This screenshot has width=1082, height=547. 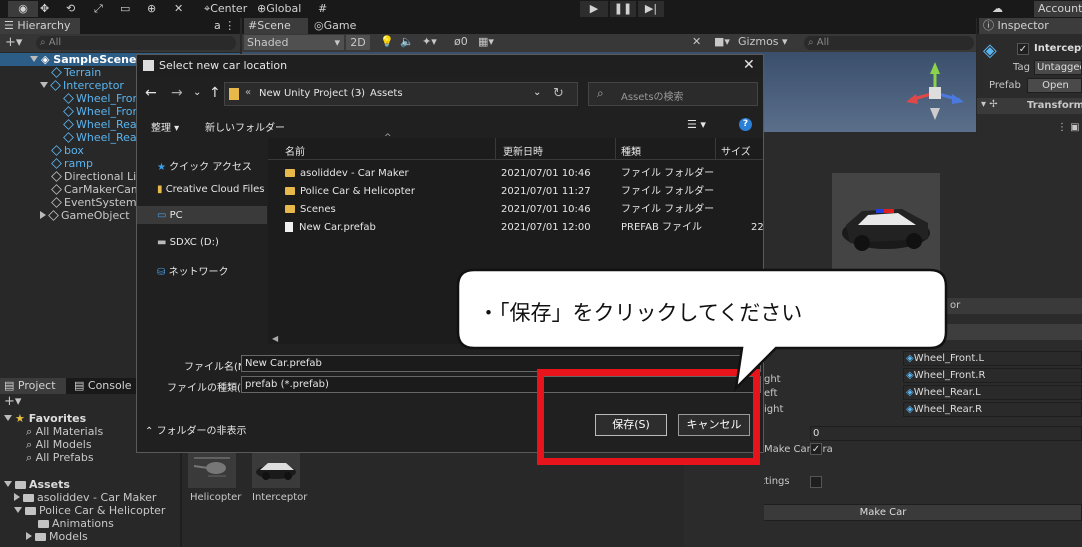 What do you see at coordinates (1058, 9) in the screenshot?
I see `account-dropdown: Account` at bounding box center [1058, 9].